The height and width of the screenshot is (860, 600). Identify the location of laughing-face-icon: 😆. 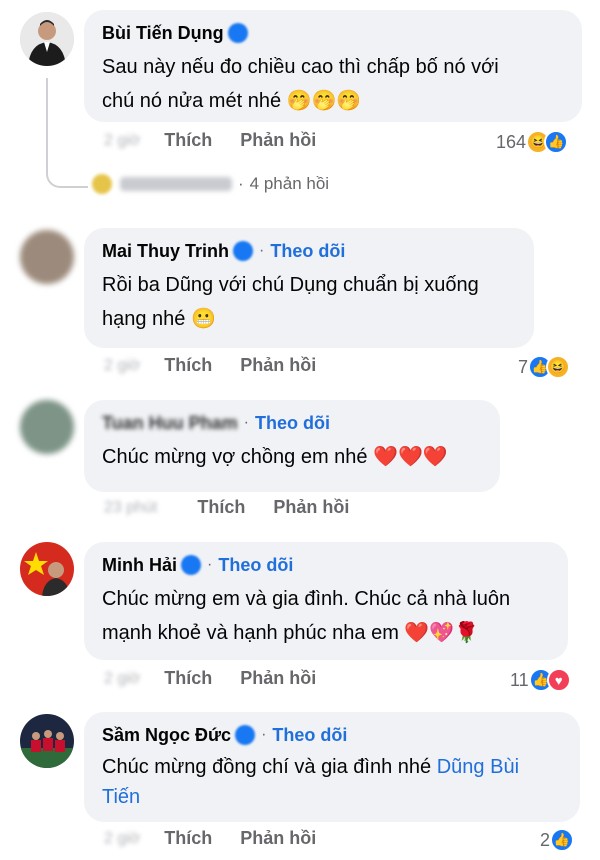
(558, 367).